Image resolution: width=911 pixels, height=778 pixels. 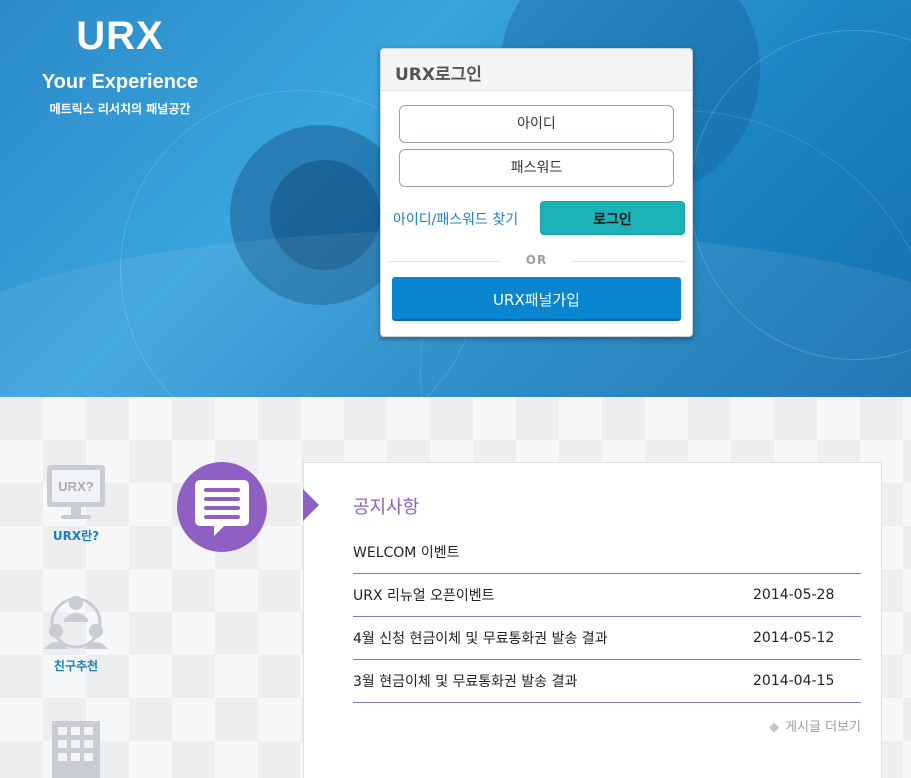 I want to click on notice-row-date: 2014-05-28, so click(x=794, y=595).